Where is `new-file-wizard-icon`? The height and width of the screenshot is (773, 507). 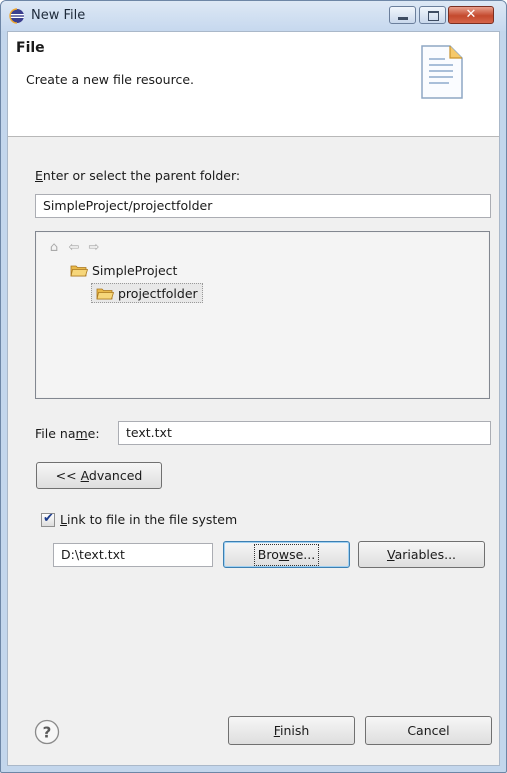
new-file-wizard-icon is located at coordinates (442, 72).